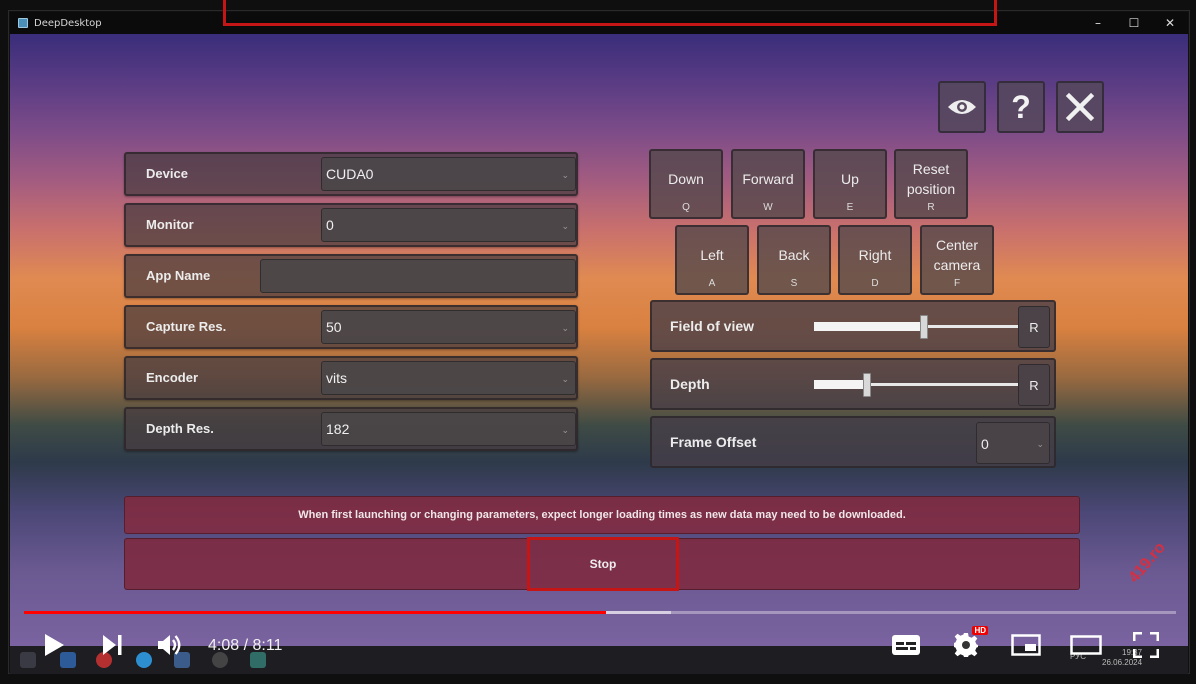 This screenshot has height=684, width=1196. What do you see at coordinates (924, 327) in the screenshot?
I see `fov-thumb` at bounding box center [924, 327].